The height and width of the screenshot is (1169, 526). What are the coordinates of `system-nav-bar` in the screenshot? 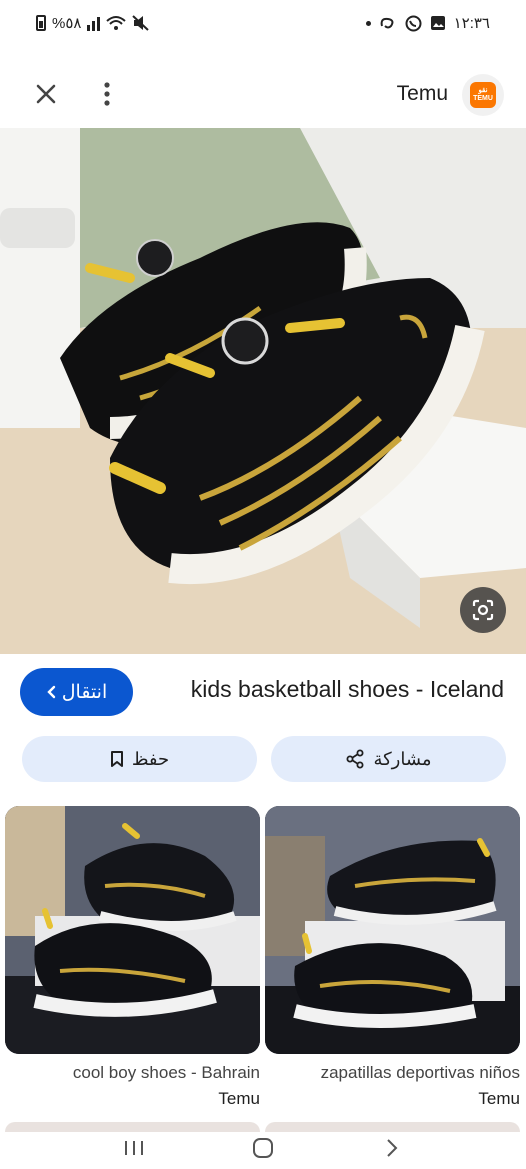 It's located at (263, 1147).